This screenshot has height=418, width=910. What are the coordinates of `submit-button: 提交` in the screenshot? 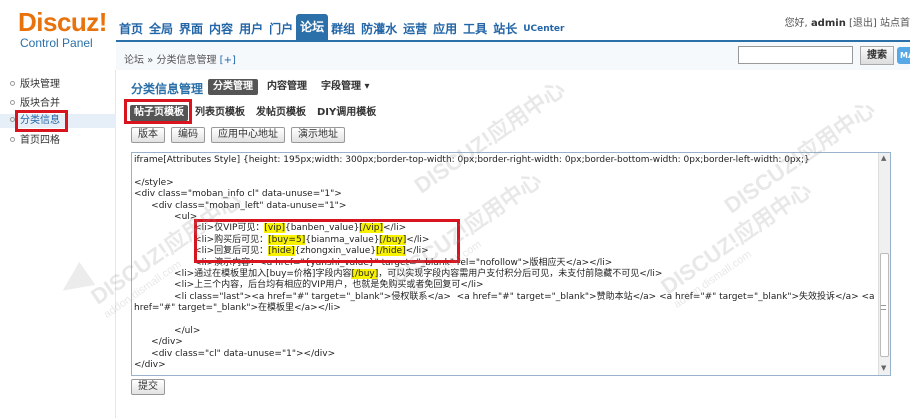 It's located at (148, 387).